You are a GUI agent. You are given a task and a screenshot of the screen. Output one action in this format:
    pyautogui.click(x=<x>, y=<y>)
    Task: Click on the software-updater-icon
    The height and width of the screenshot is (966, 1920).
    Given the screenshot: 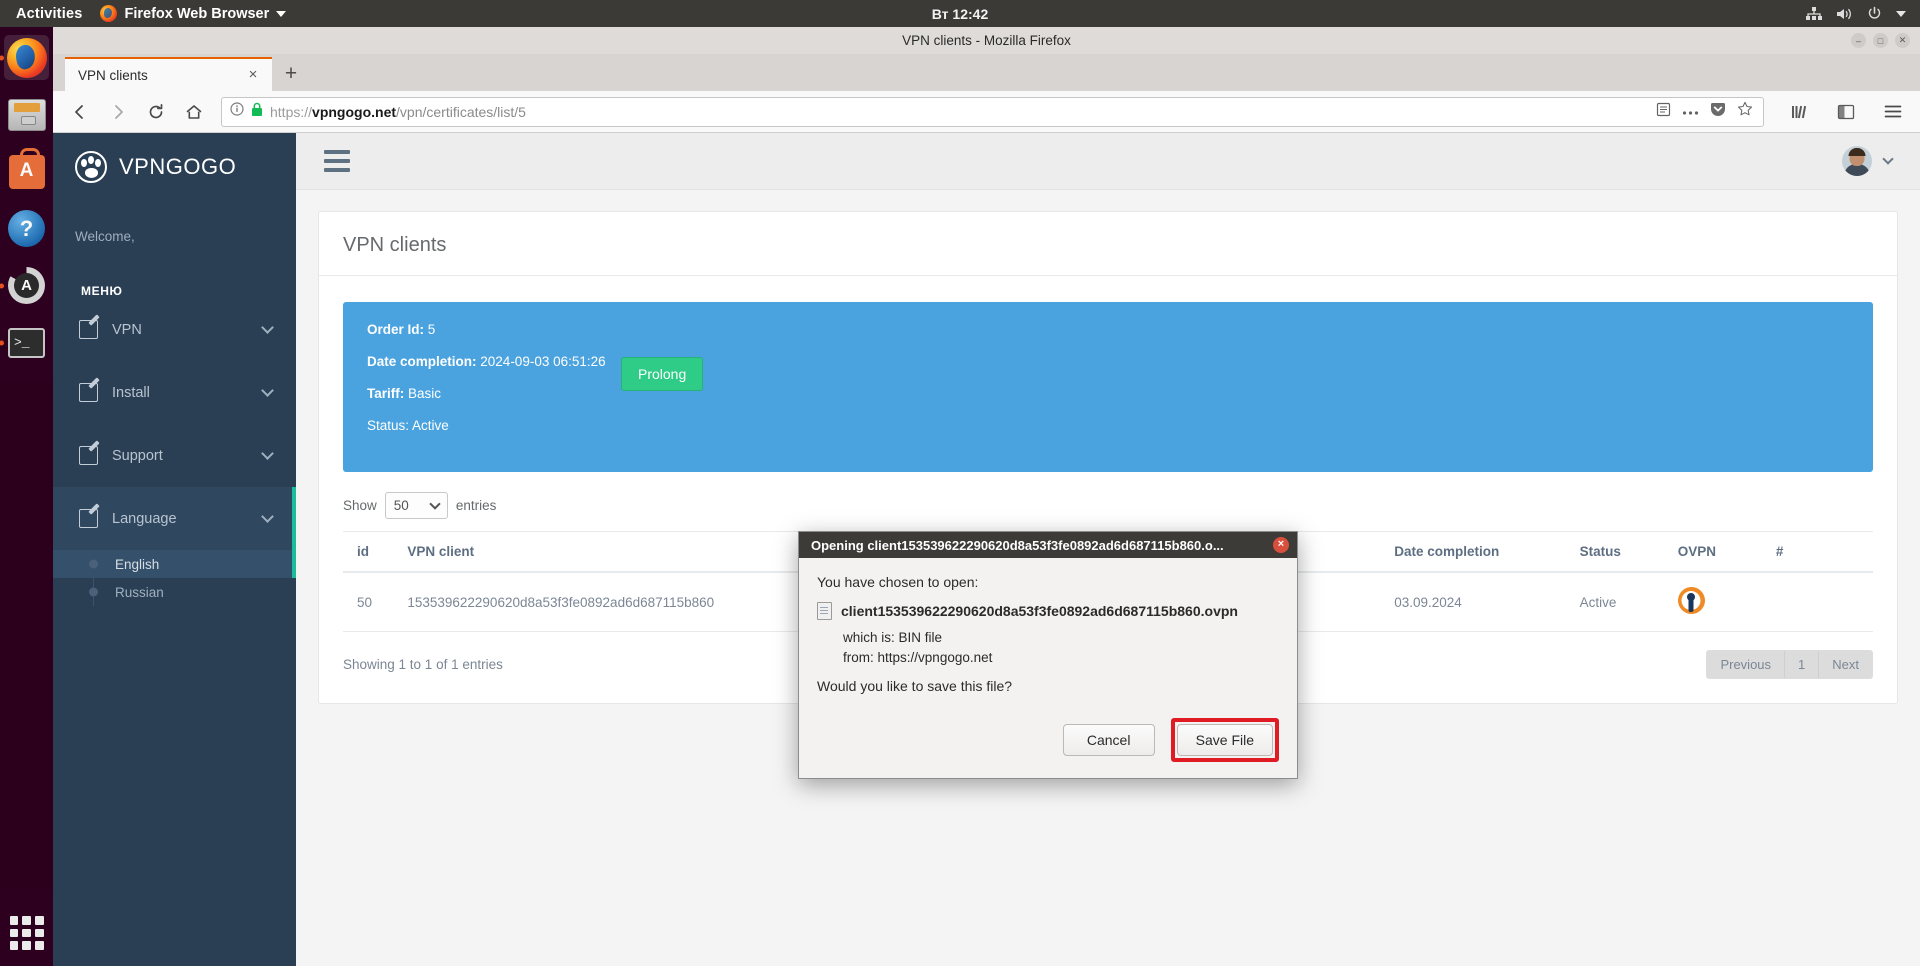 What is the action you would take?
    pyautogui.click(x=26, y=285)
    